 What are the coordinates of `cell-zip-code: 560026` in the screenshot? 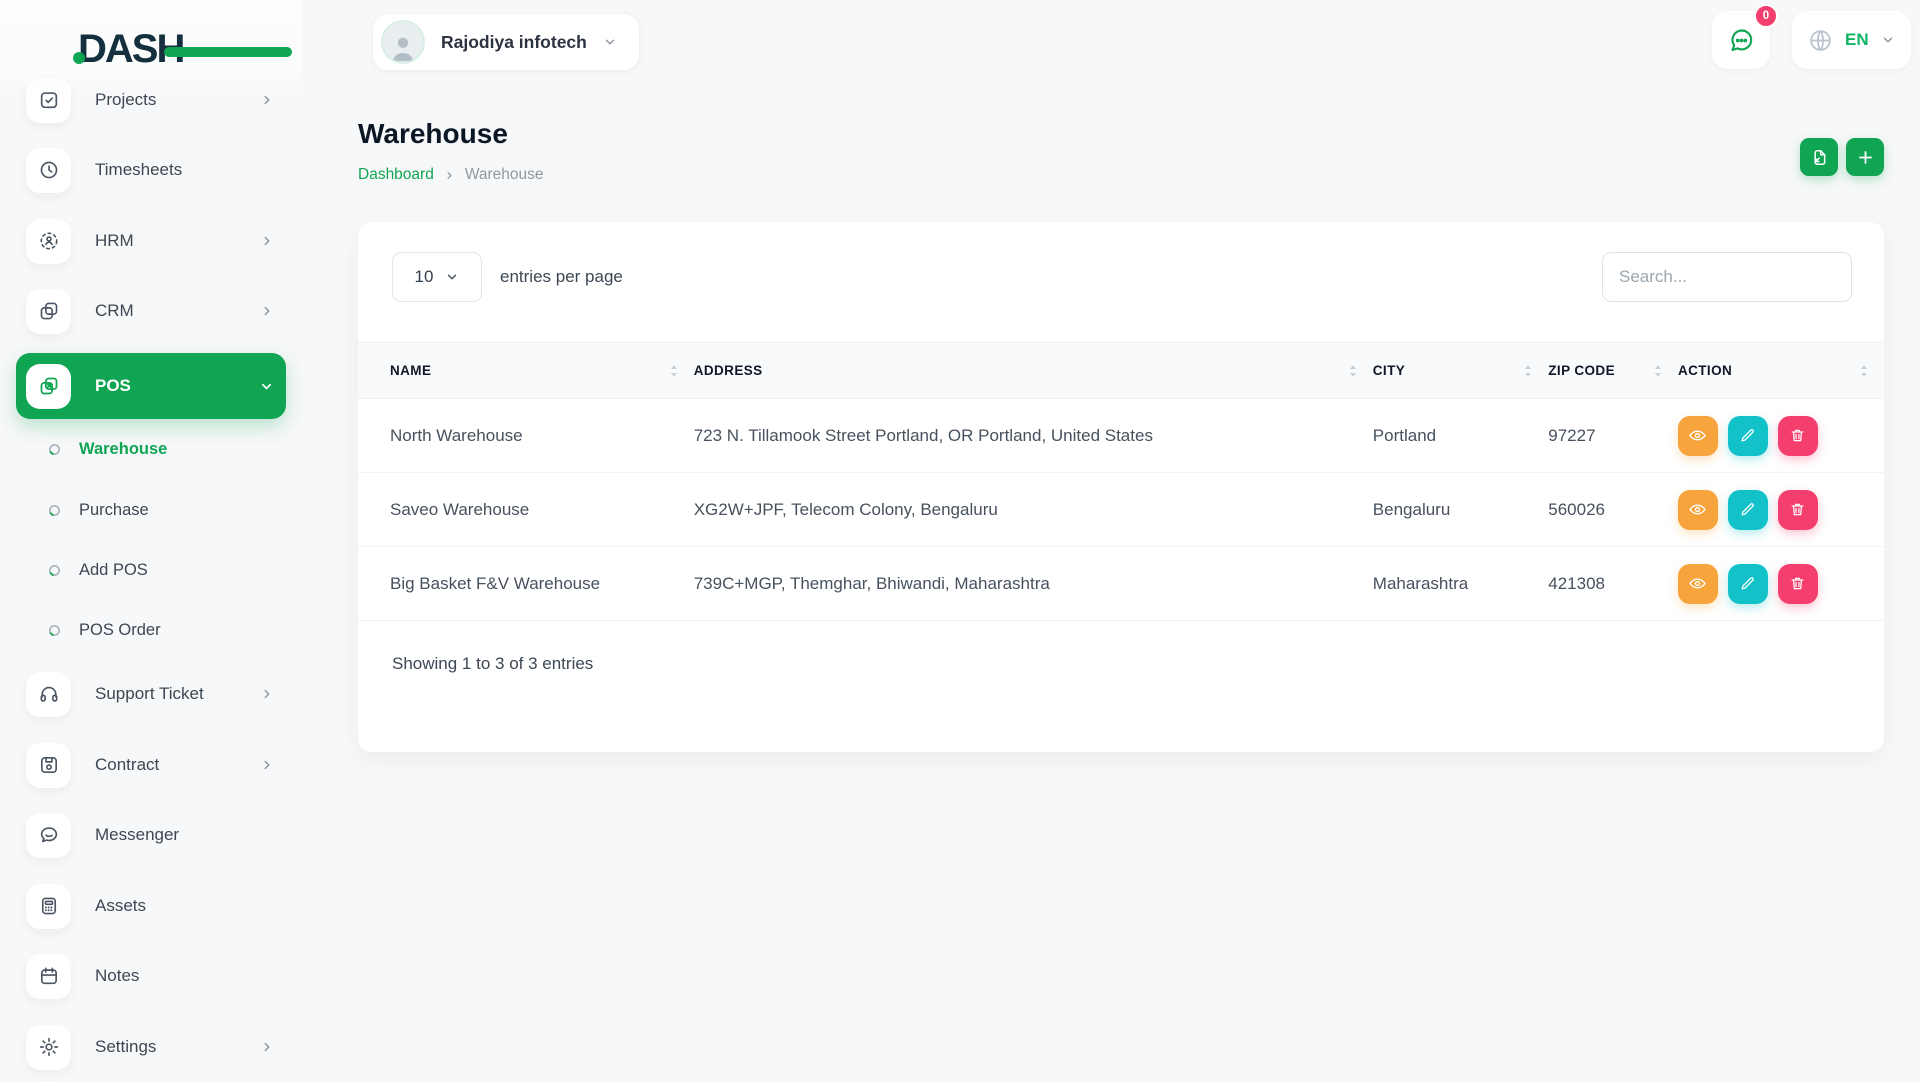 It's located at (1613, 509).